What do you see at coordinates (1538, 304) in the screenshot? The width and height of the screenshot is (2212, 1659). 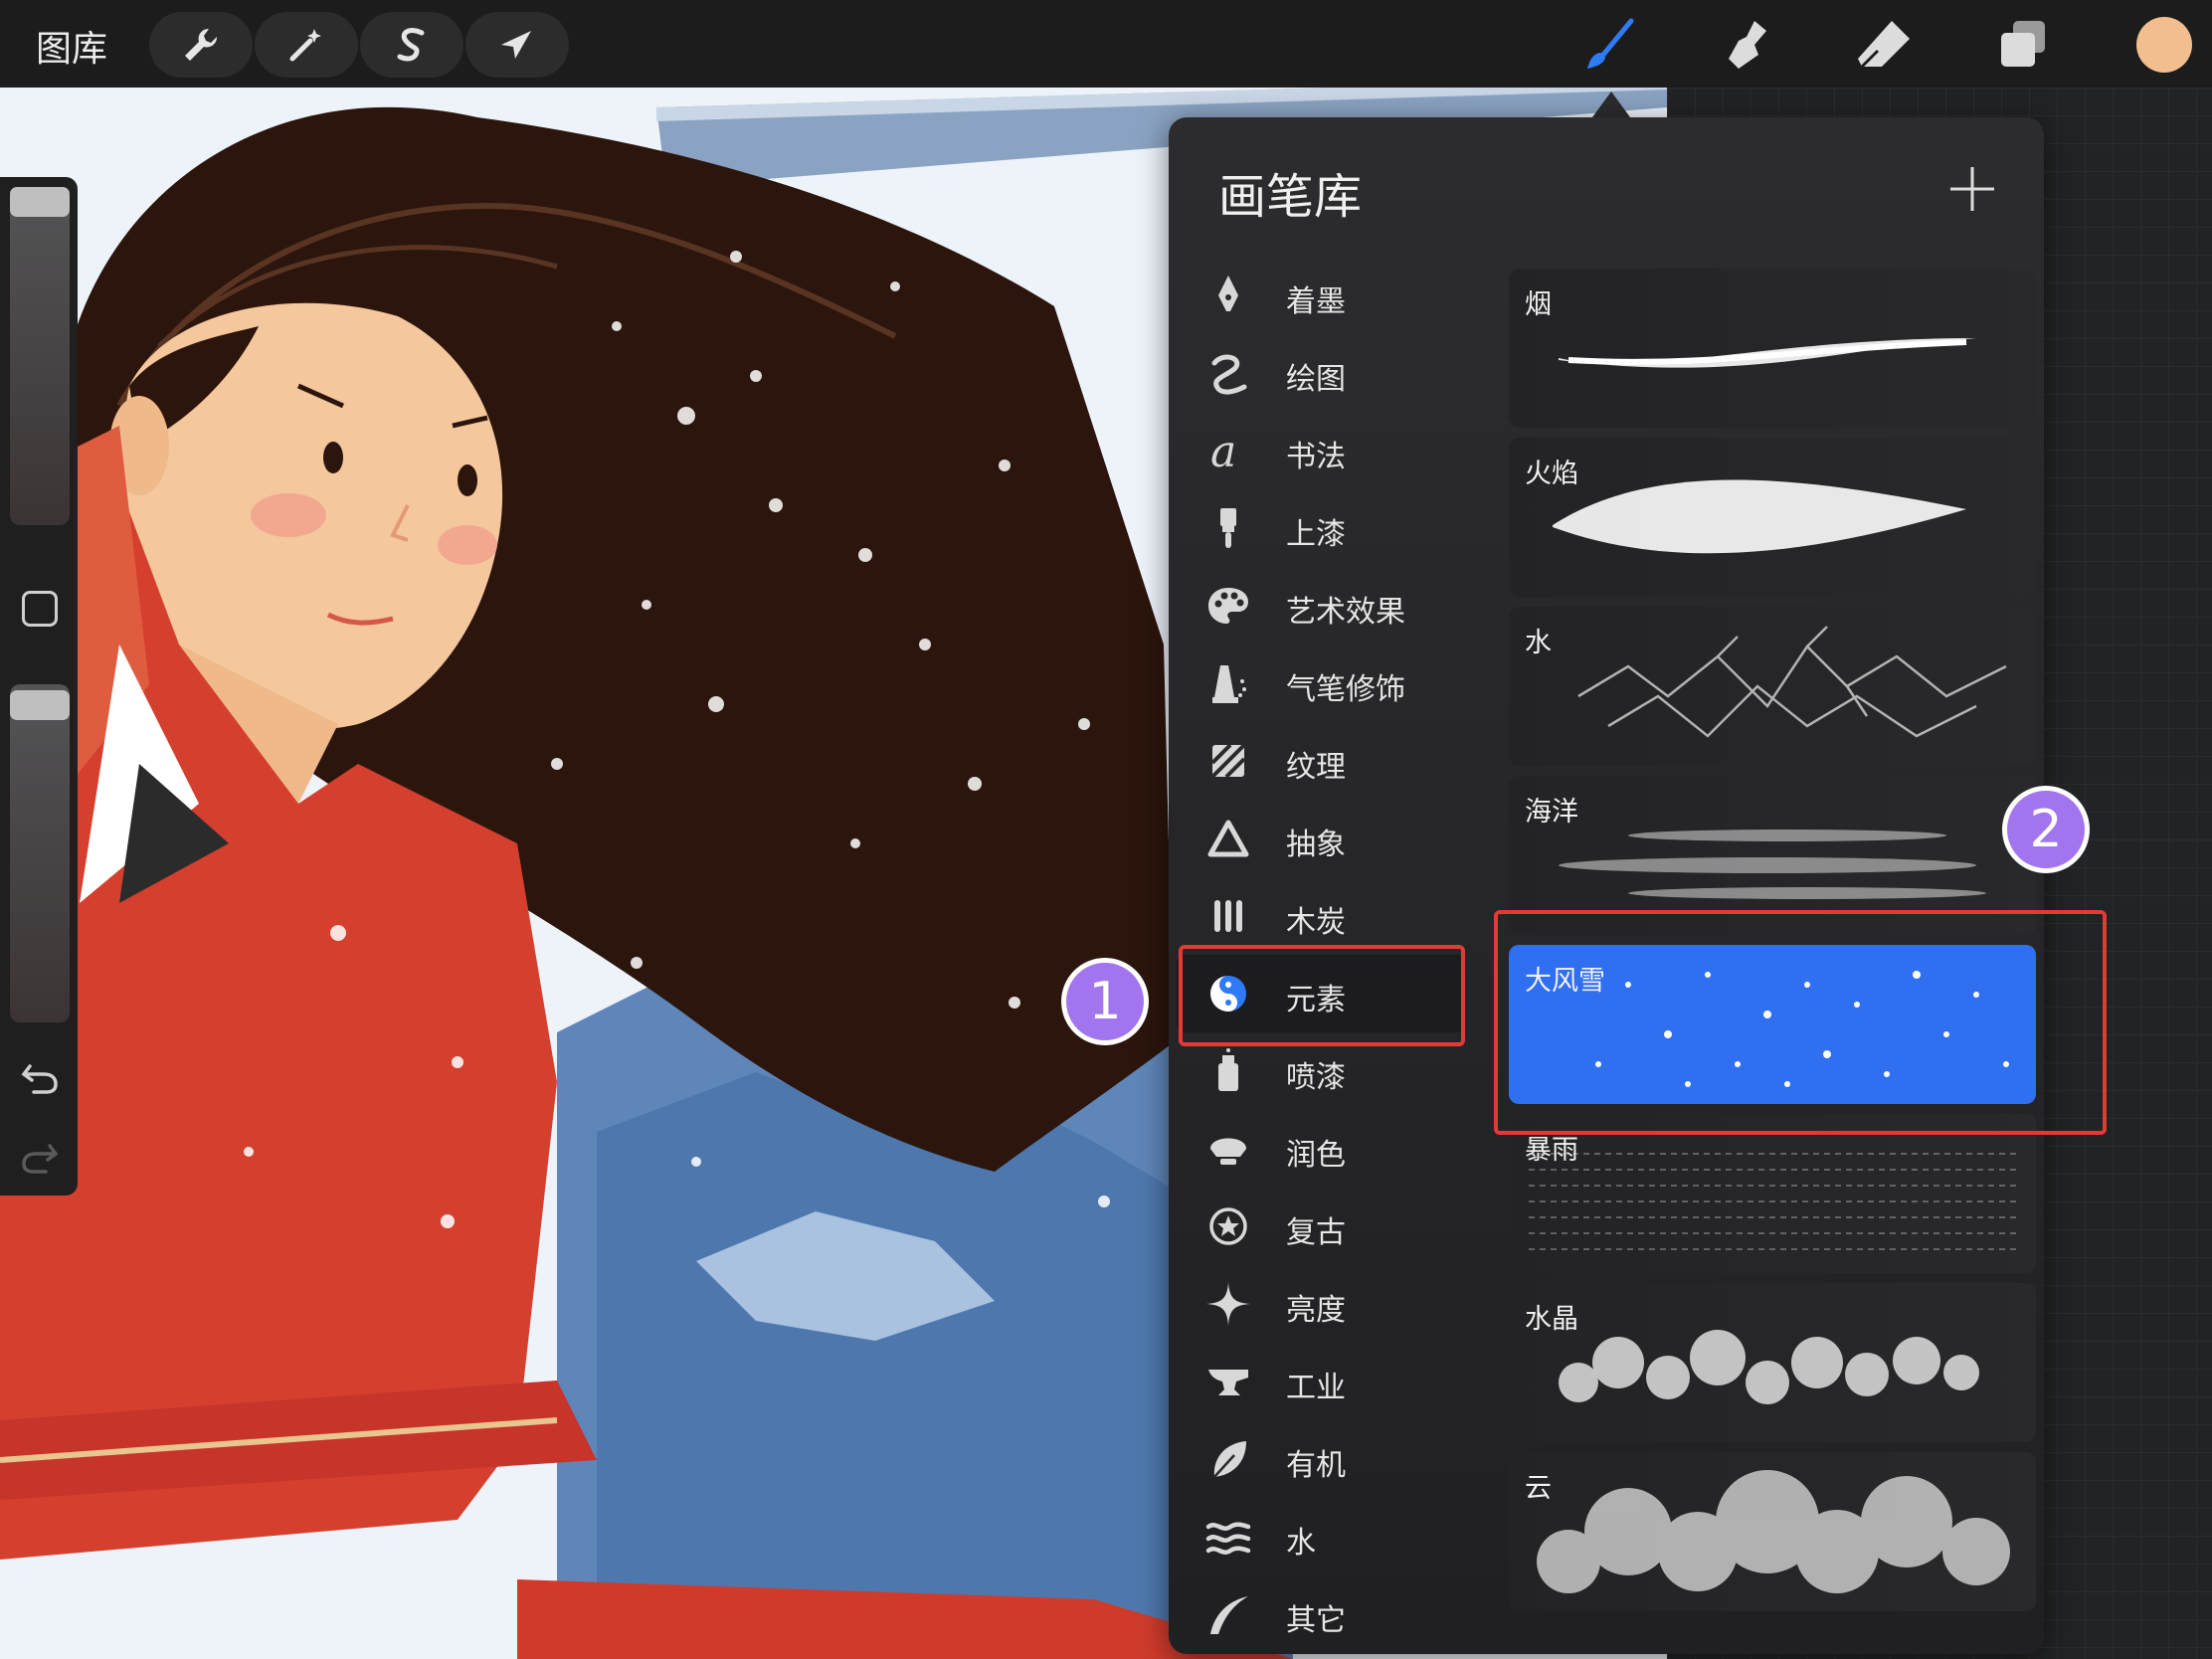 I see `brush-name: 烟` at bounding box center [1538, 304].